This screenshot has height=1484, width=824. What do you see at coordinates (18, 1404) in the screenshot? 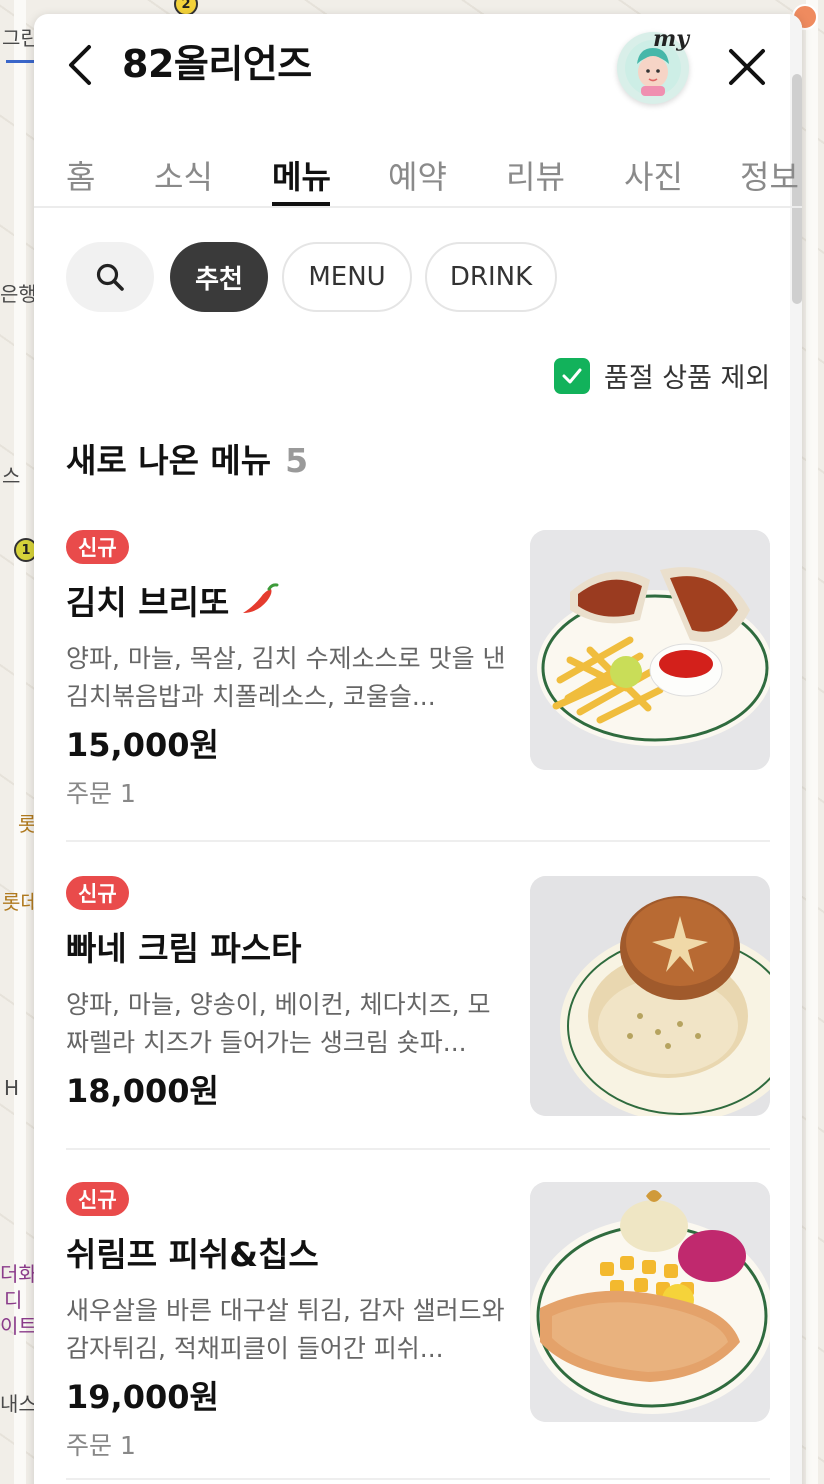
I see `map-label: 내스` at bounding box center [18, 1404].